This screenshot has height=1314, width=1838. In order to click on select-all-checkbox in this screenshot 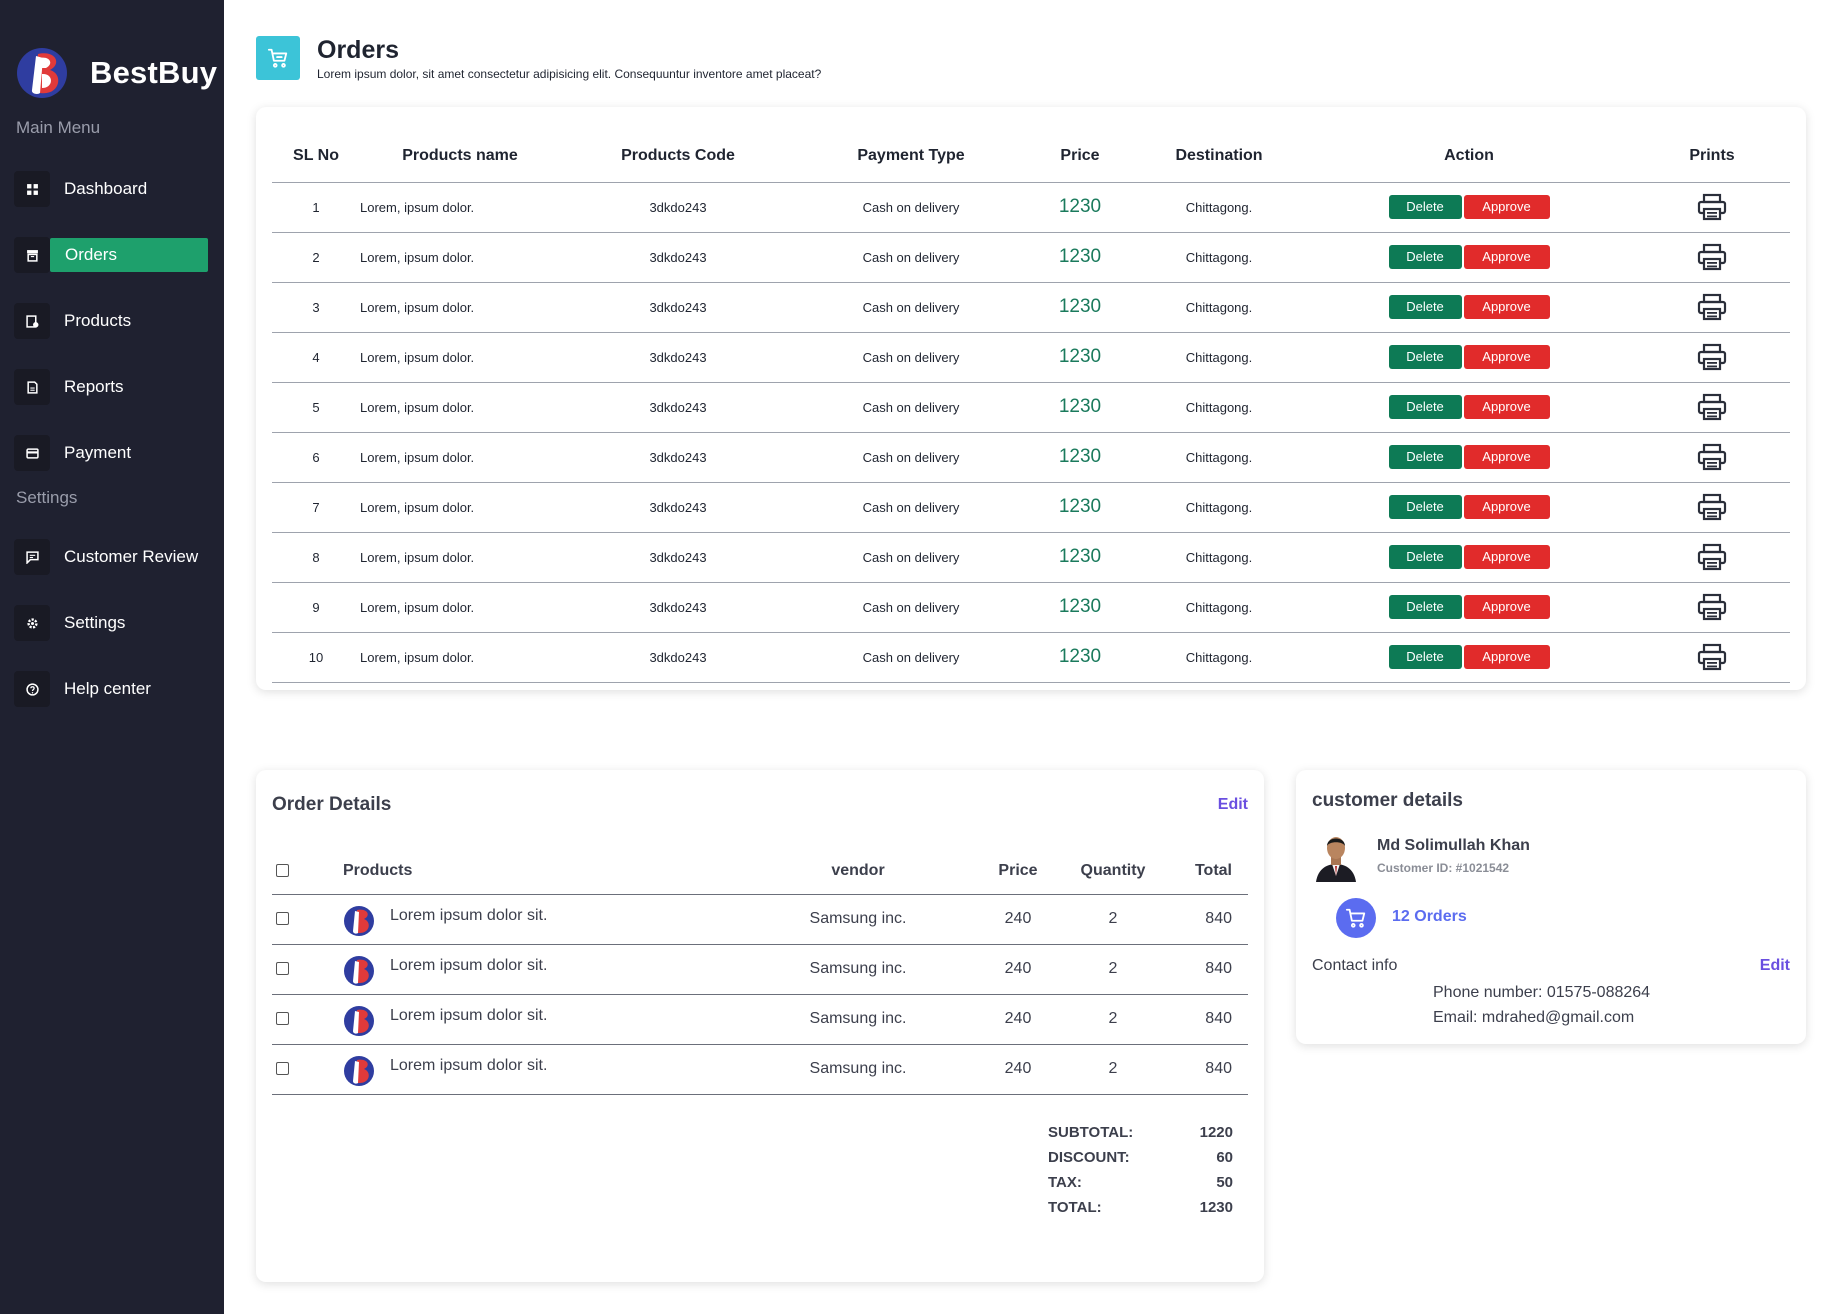, I will do `click(282, 871)`.